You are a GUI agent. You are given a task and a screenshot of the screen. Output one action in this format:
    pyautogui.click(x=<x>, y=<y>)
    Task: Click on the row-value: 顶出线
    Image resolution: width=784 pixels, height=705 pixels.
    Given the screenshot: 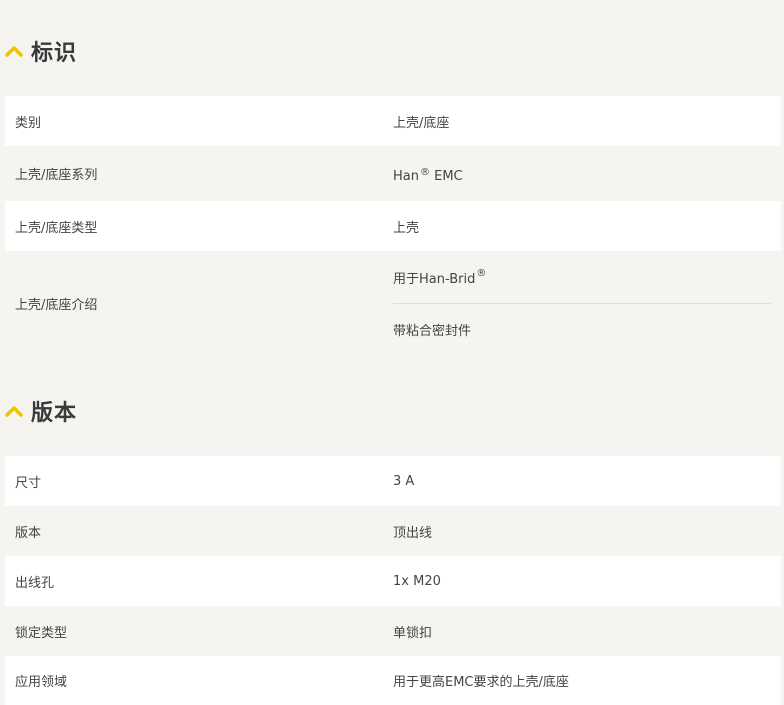 What is the action you would take?
    pyautogui.click(x=413, y=533)
    